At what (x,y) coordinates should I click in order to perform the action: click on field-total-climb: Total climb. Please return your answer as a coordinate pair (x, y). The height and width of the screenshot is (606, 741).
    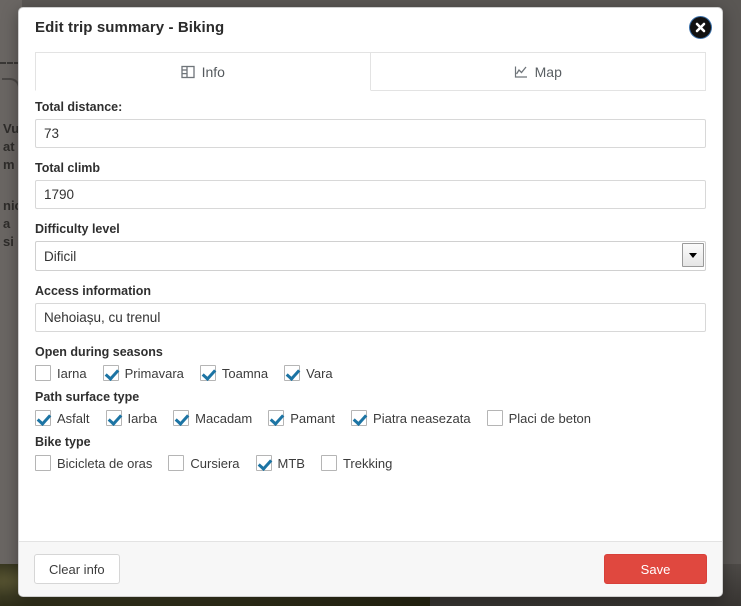
    Looking at the image, I should click on (370, 185).